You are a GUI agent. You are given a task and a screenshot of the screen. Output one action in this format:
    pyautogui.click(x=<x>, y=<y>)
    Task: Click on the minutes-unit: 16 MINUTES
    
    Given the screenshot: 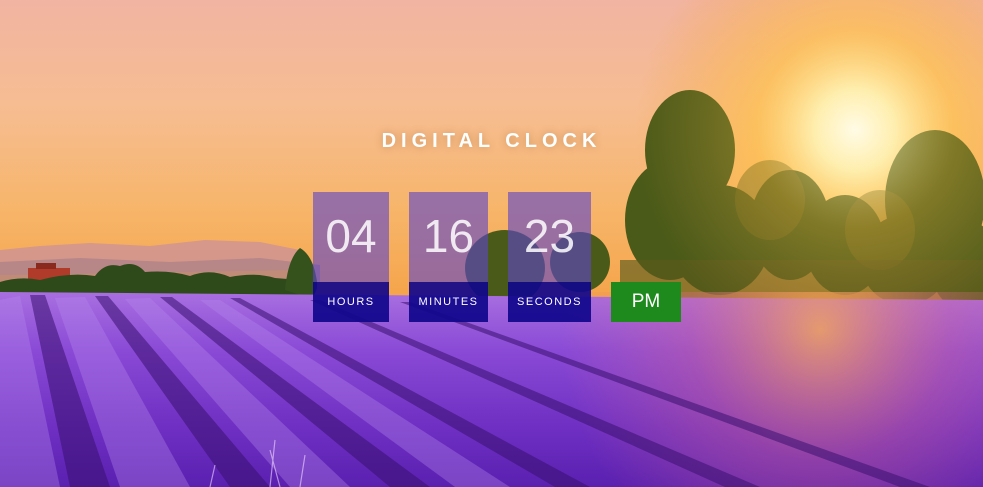 What is the action you would take?
    pyautogui.click(x=448, y=257)
    